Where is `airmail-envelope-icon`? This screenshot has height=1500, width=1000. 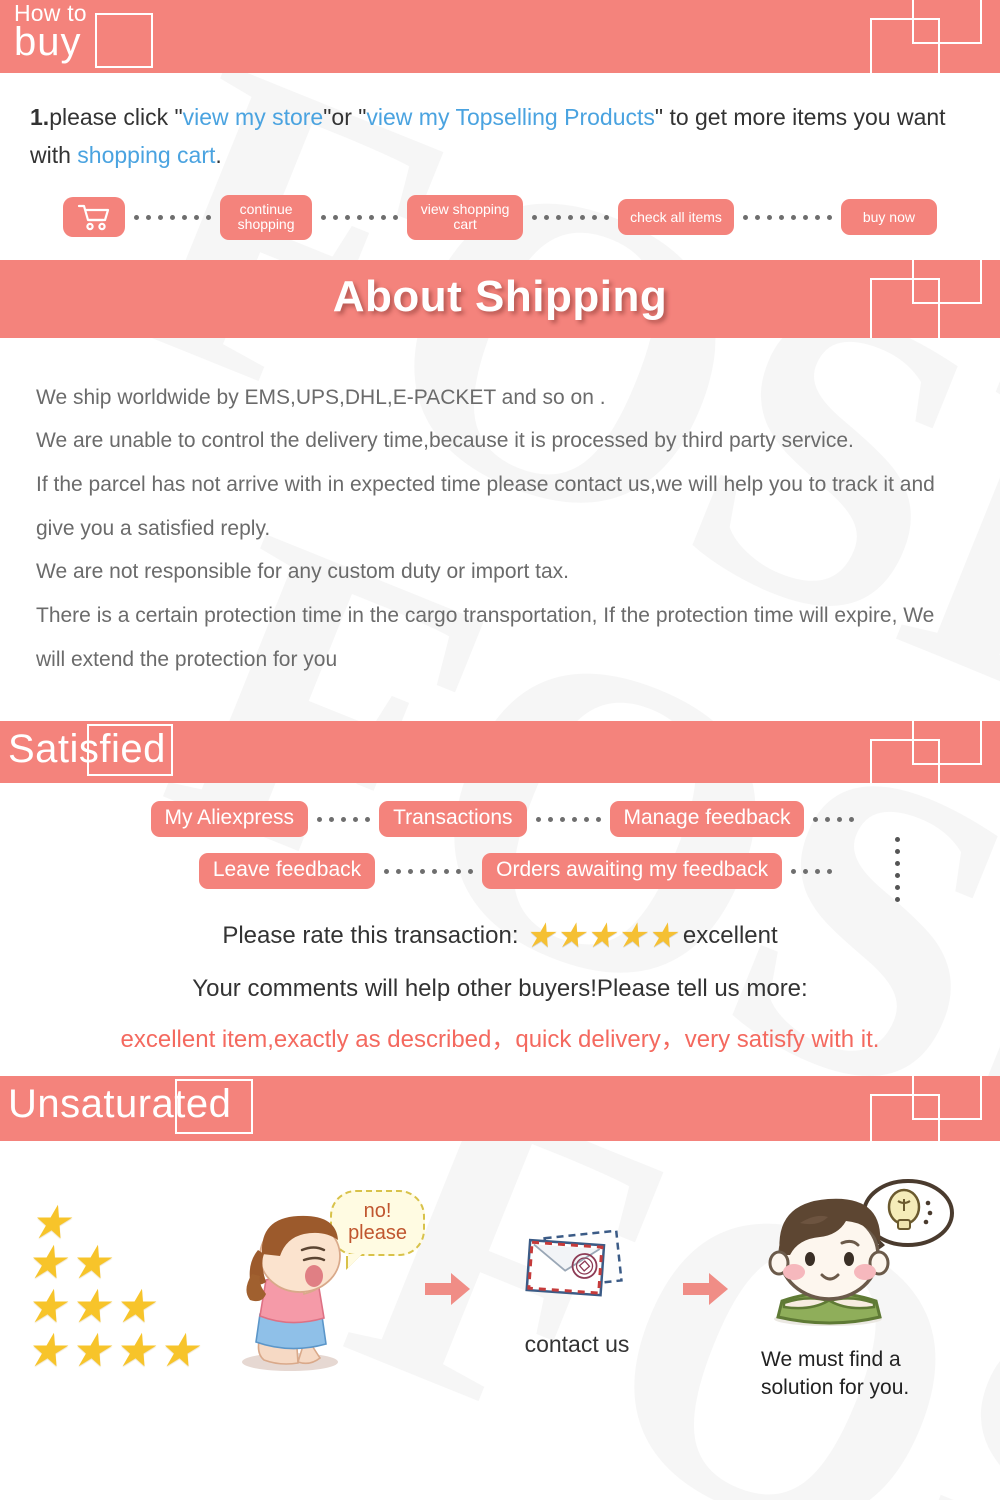 airmail-envelope-icon is located at coordinates (574, 1263).